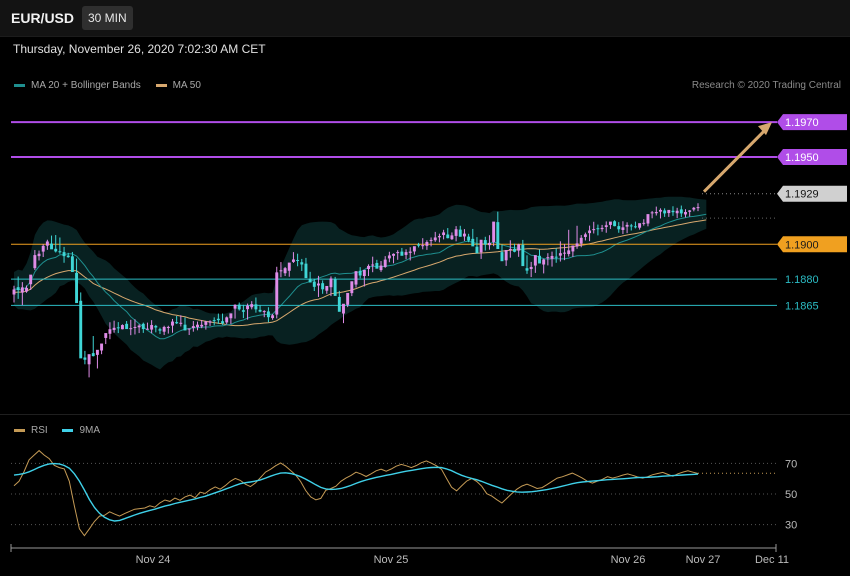  What do you see at coordinates (791, 526) in the screenshot?
I see `rsi-tick-30: 30` at bounding box center [791, 526].